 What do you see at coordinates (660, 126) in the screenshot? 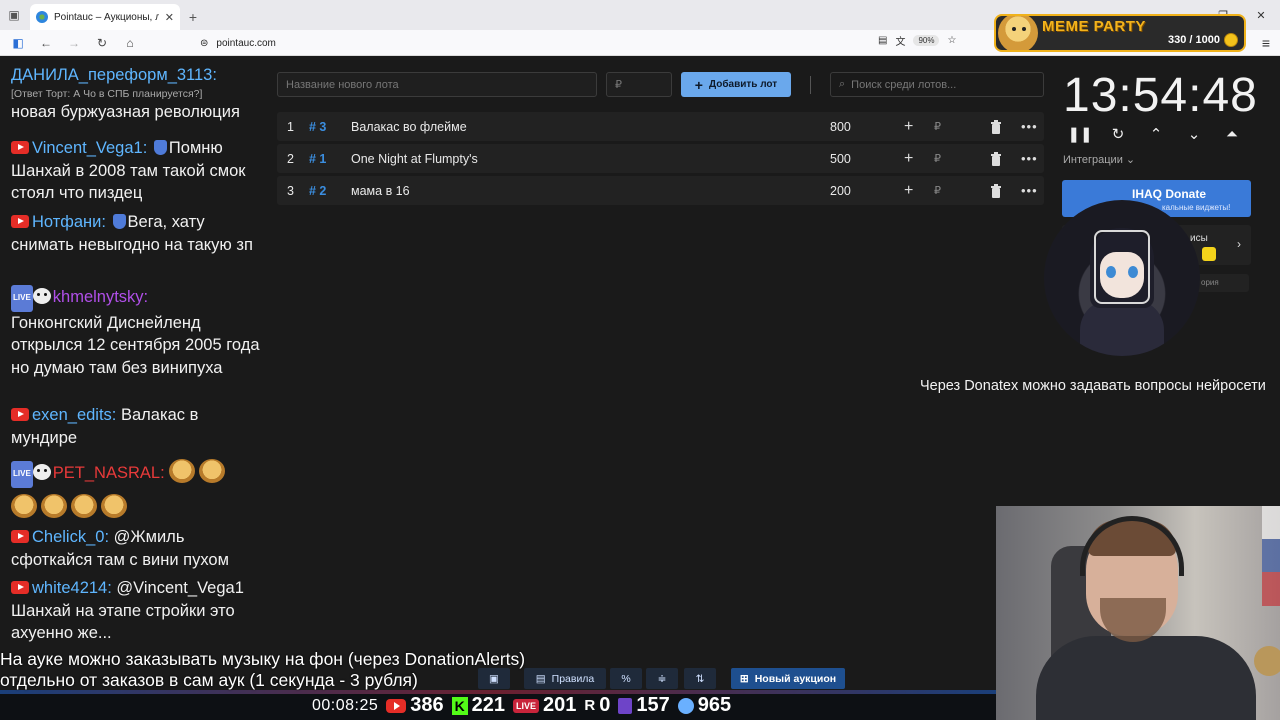
I see `lot-row: 1 # 3 Валакас во флейме 800 + ₽ •••` at bounding box center [660, 126].